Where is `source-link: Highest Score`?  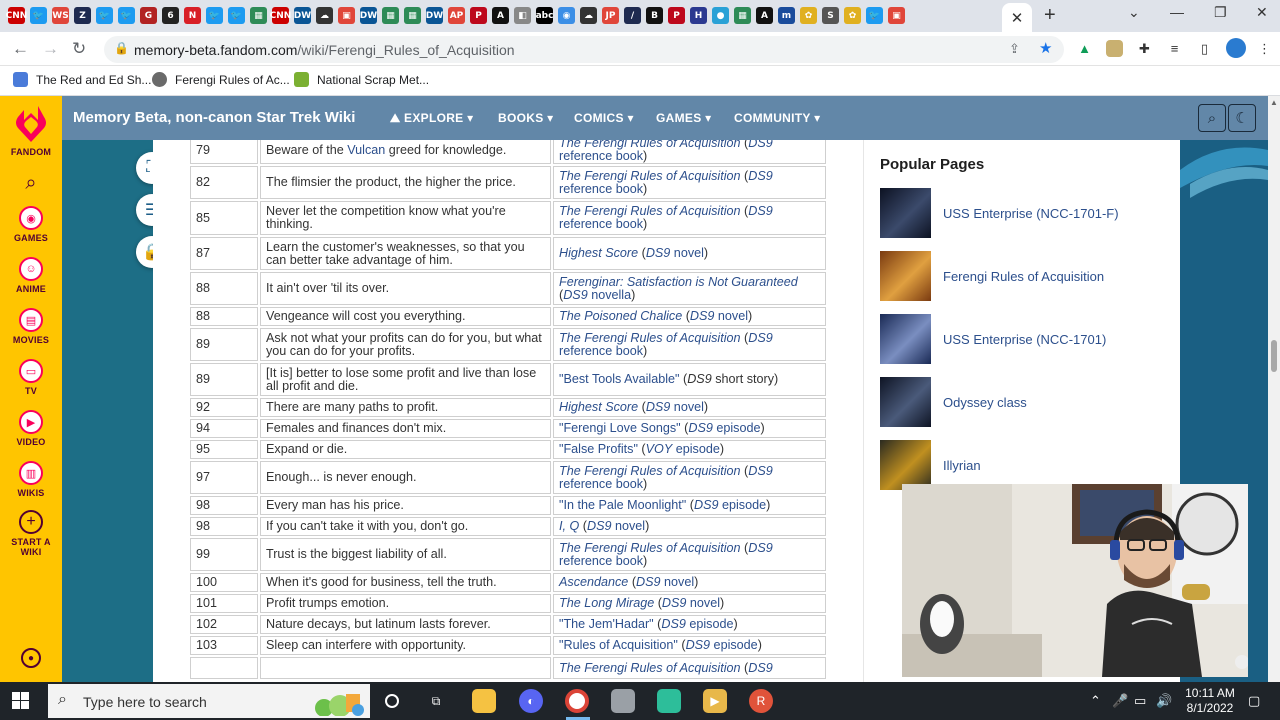
source-link: Highest Score is located at coordinates (598, 253).